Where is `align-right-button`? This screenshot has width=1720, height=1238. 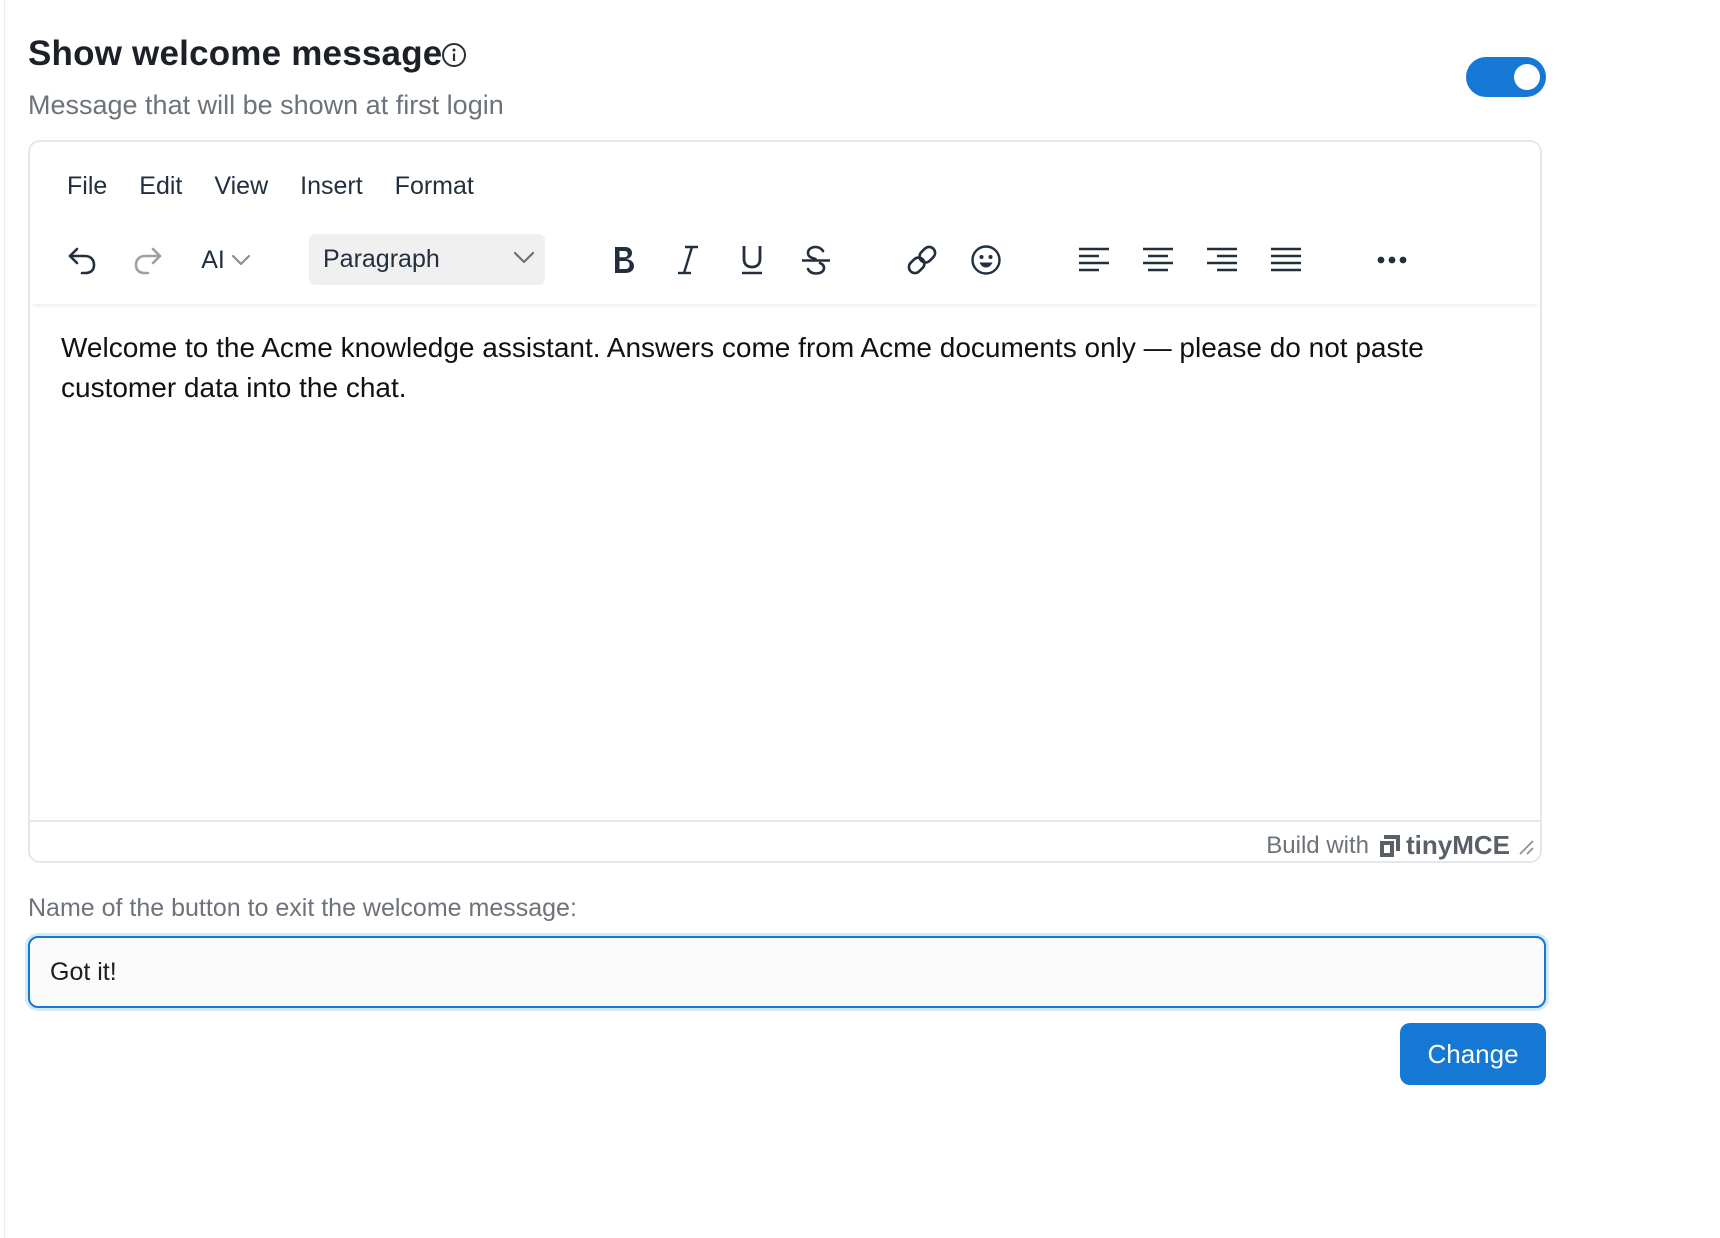 align-right-button is located at coordinates (1222, 260).